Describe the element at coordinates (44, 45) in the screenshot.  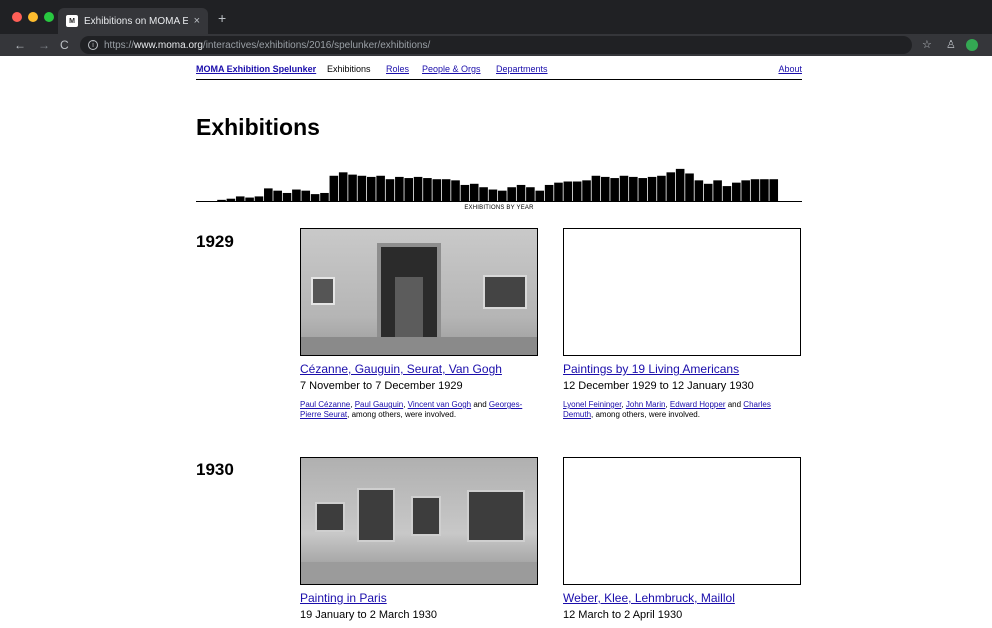
I see `forward-arrow-icon: →` at that location.